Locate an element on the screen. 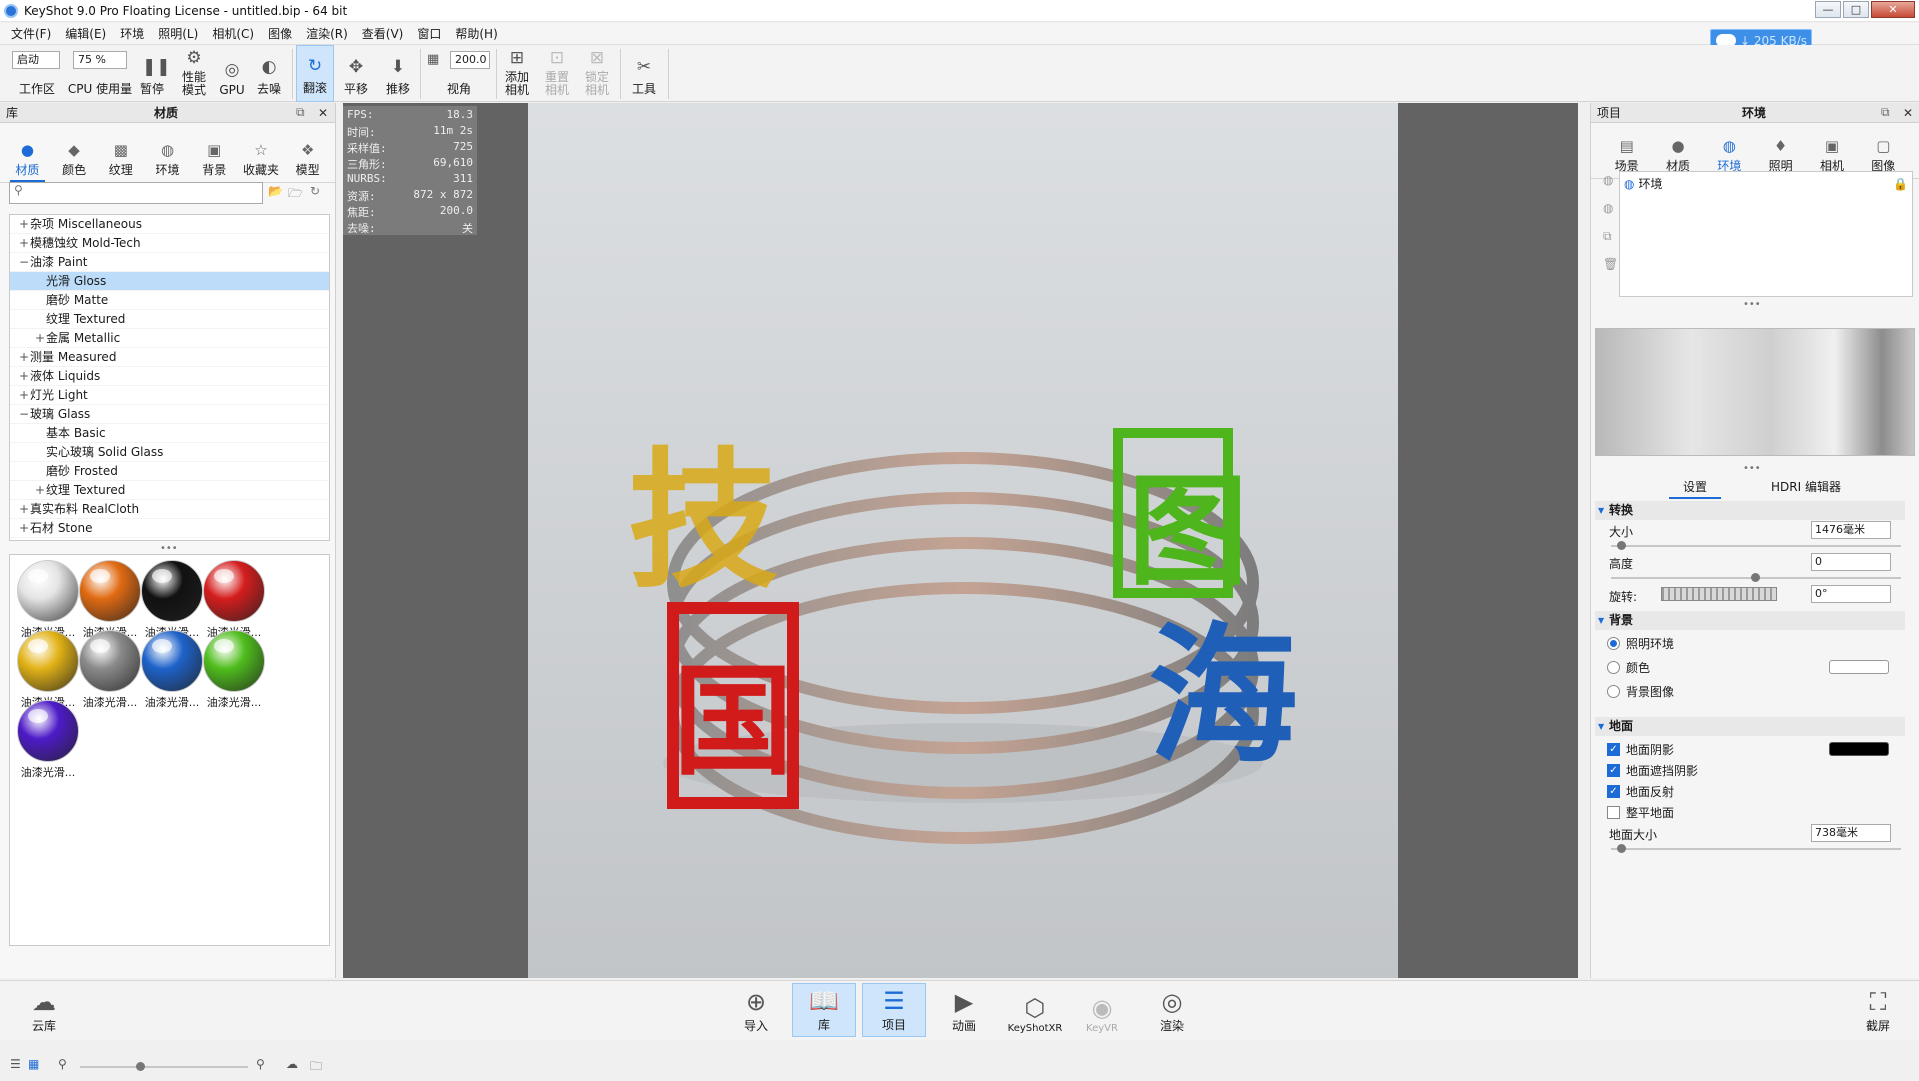  tree-item: +纹理 Textured is located at coordinates (169, 490).